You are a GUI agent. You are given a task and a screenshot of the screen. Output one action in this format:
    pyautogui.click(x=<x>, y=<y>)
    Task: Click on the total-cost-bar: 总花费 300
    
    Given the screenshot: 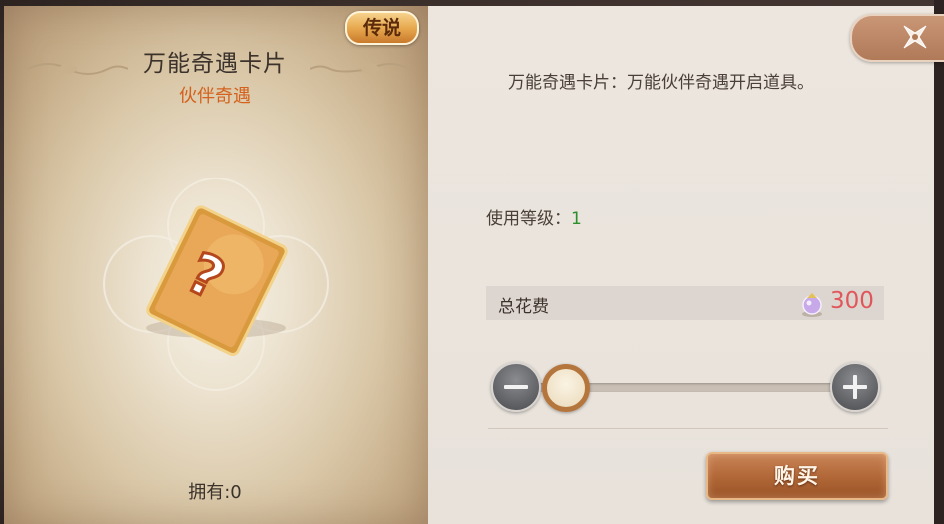 What is the action you would take?
    pyautogui.click(x=685, y=303)
    